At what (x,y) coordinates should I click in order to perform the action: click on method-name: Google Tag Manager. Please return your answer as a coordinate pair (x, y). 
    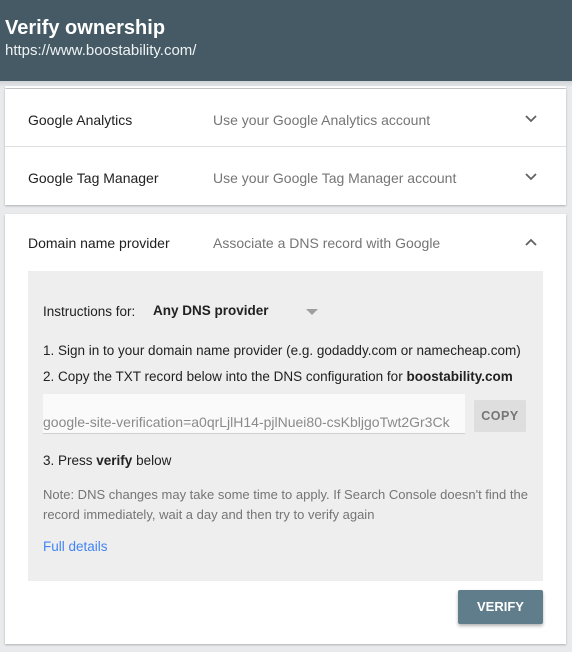
    Looking at the image, I should click on (93, 178).